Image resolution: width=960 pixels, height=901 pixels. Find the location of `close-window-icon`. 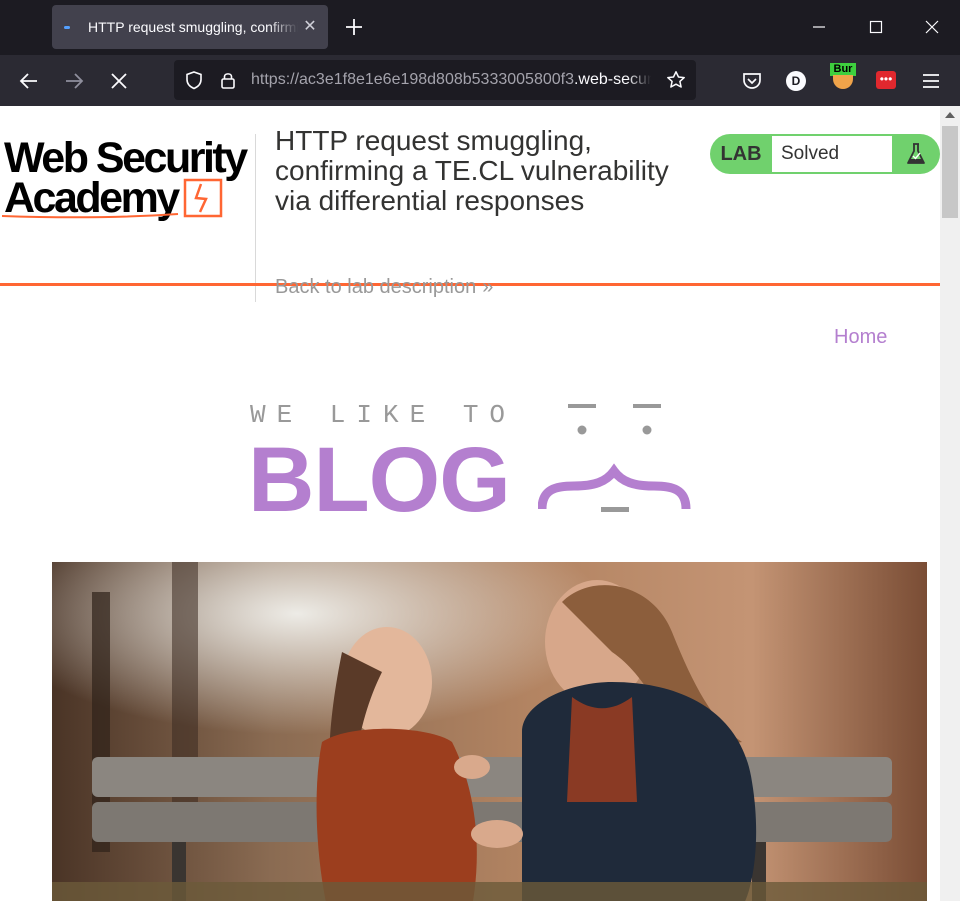

close-window-icon is located at coordinates (932, 27).